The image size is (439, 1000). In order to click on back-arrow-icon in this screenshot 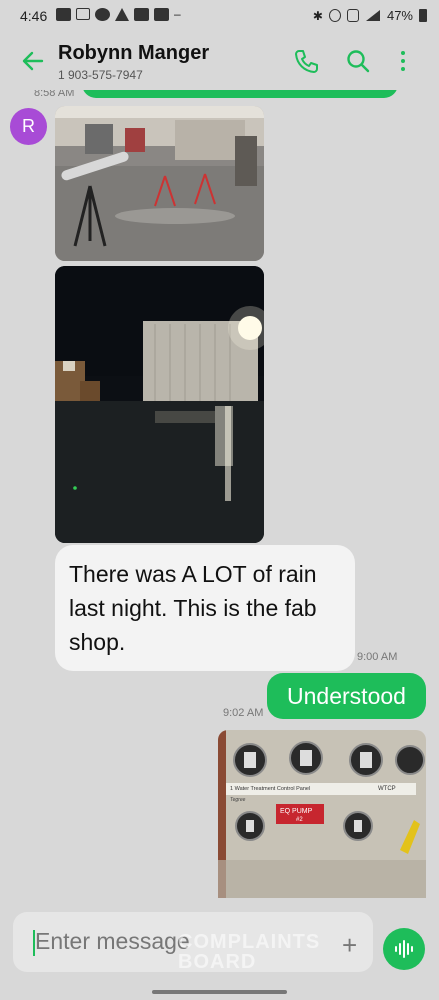, I will do `click(33, 61)`.